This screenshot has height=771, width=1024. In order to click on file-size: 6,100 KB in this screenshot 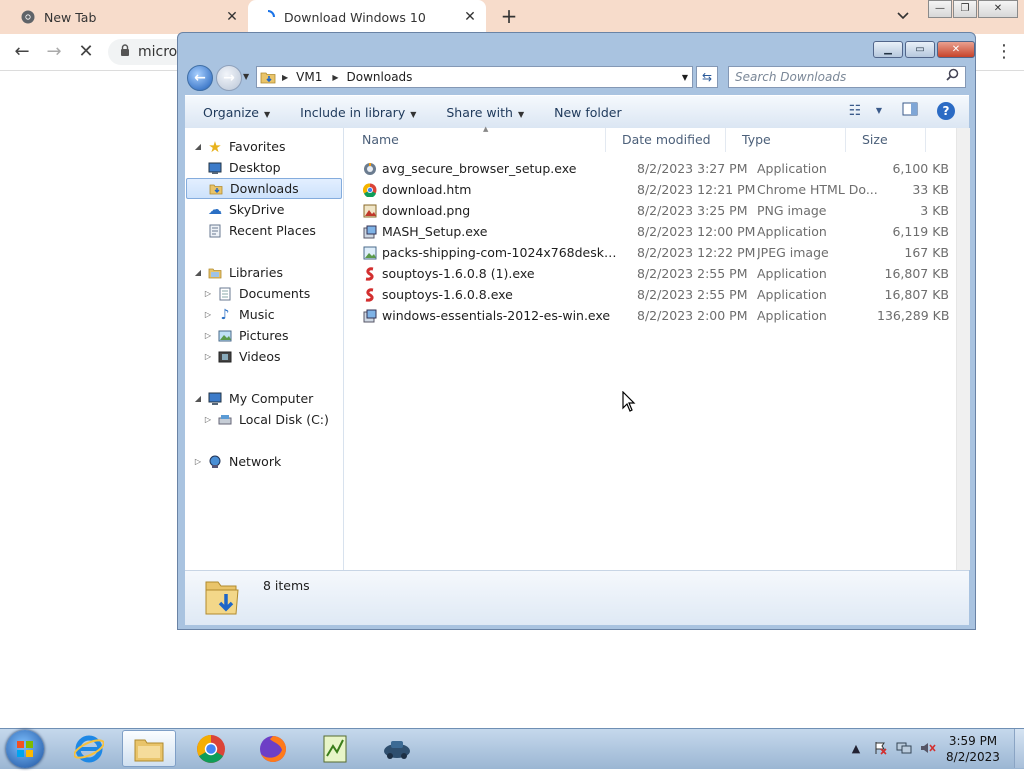, I will do `click(920, 168)`.